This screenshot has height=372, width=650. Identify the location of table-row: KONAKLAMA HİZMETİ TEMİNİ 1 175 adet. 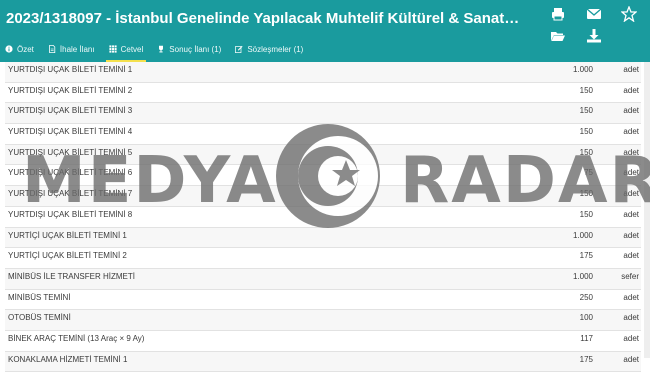
(323, 361).